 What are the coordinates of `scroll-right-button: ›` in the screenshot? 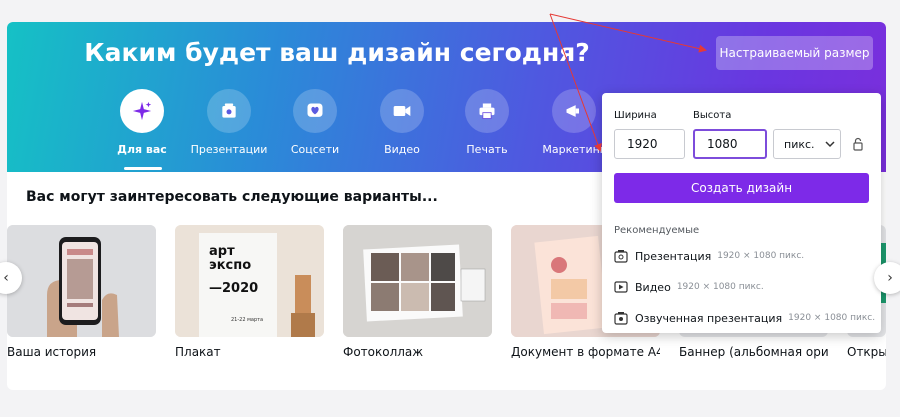 It's located at (887, 278).